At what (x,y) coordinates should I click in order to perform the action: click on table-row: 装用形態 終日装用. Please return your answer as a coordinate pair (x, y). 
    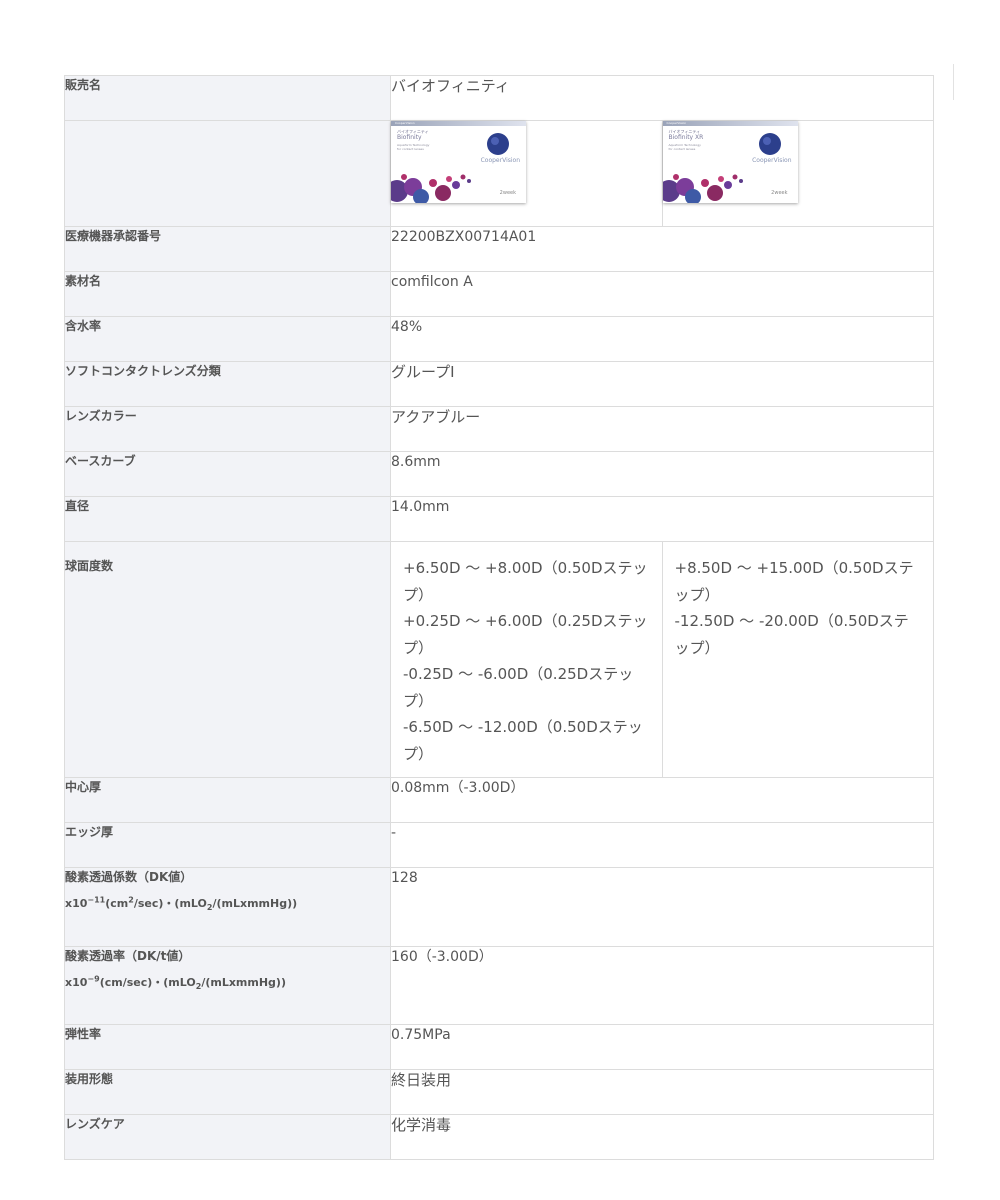
    Looking at the image, I should click on (499, 1092).